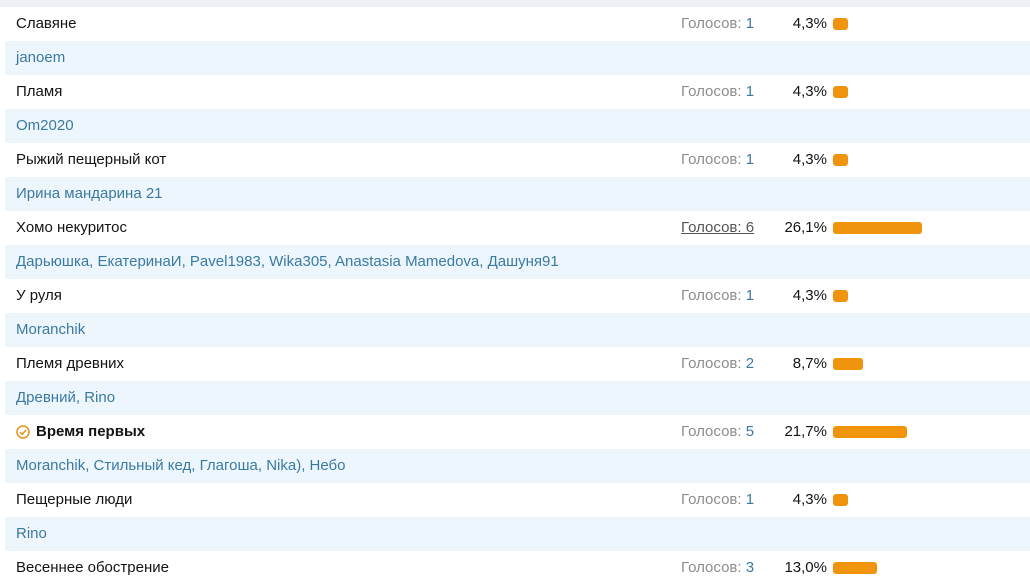  What do you see at coordinates (517, 160) in the screenshot?
I see `poll-option-row: Рыжий пещерный кот Голосов: 1 4,3%` at bounding box center [517, 160].